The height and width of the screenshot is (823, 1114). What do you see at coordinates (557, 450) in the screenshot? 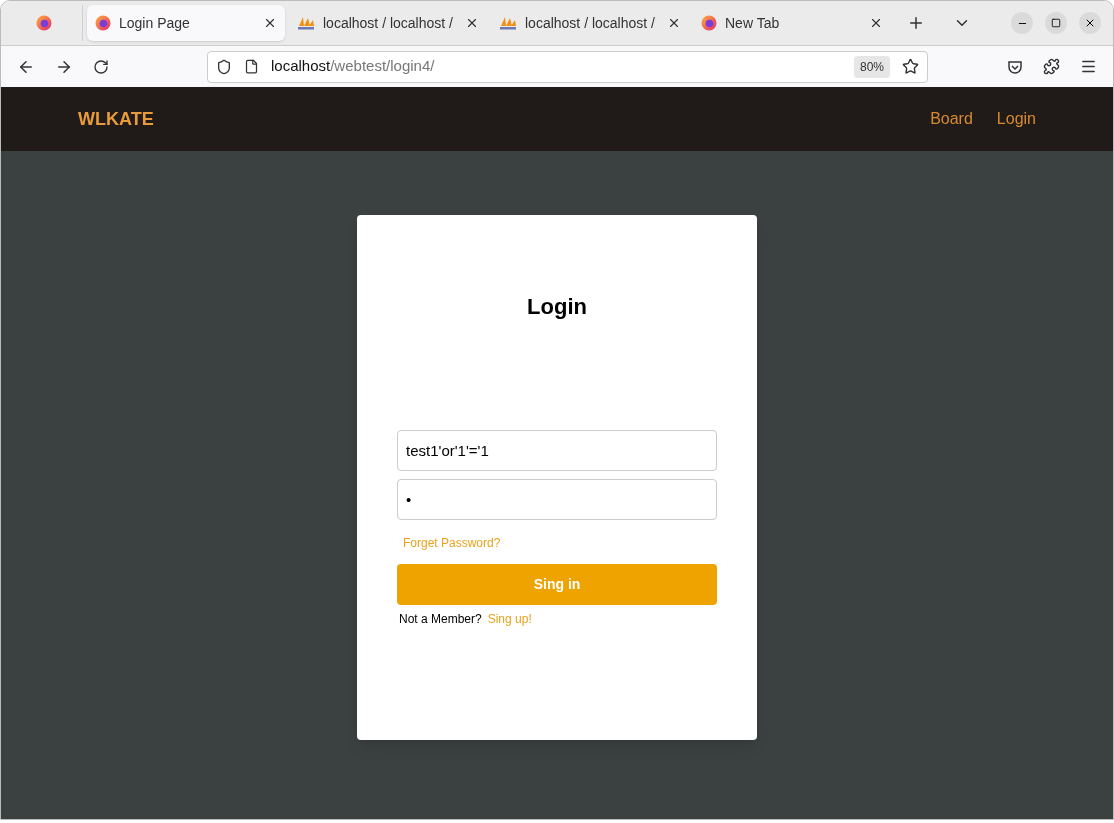
I see `username-field: test1'or'1'='1` at bounding box center [557, 450].